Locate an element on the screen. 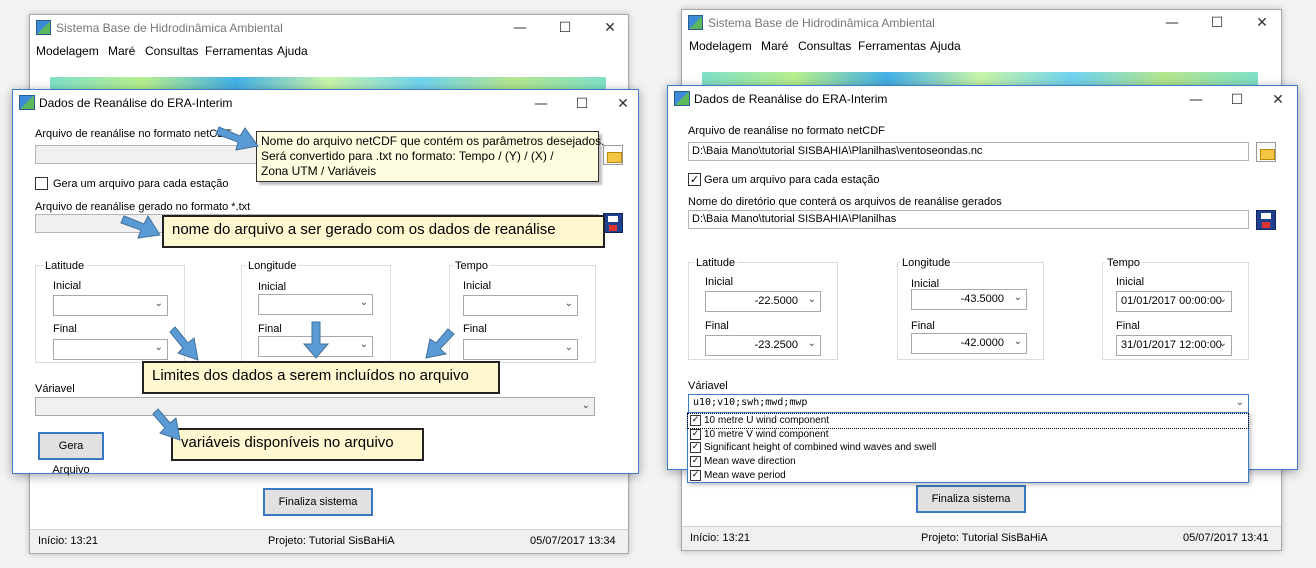 This screenshot has width=1316, height=568. latitude-final-select: -23.2500 ⌄ is located at coordinates (763, 345).